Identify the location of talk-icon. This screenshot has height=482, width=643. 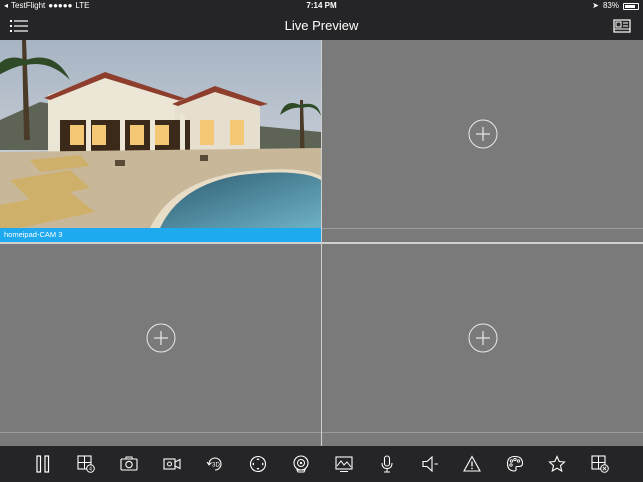
(387, 464).